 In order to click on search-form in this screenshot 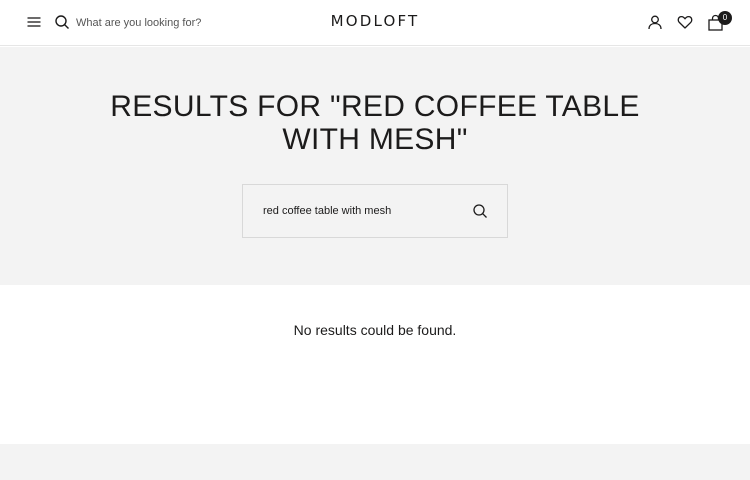, I will do `click(375, 211)`.